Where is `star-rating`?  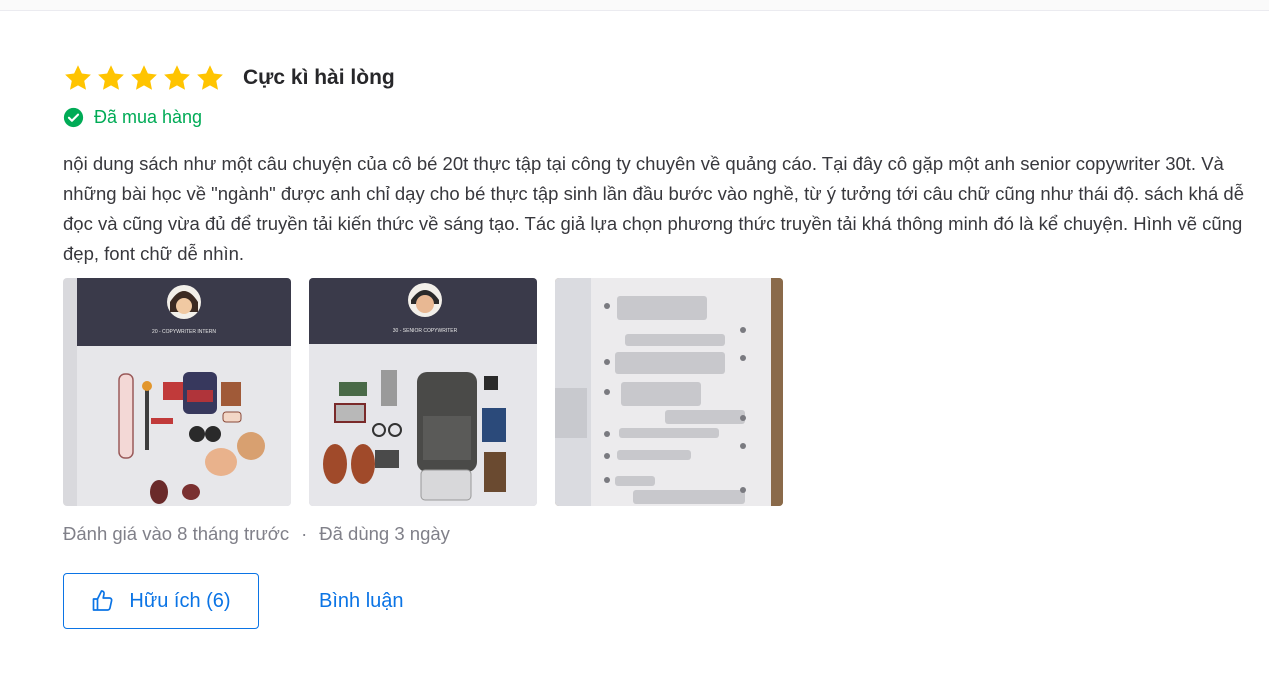 star-rating is located at coordinates (144, 78).